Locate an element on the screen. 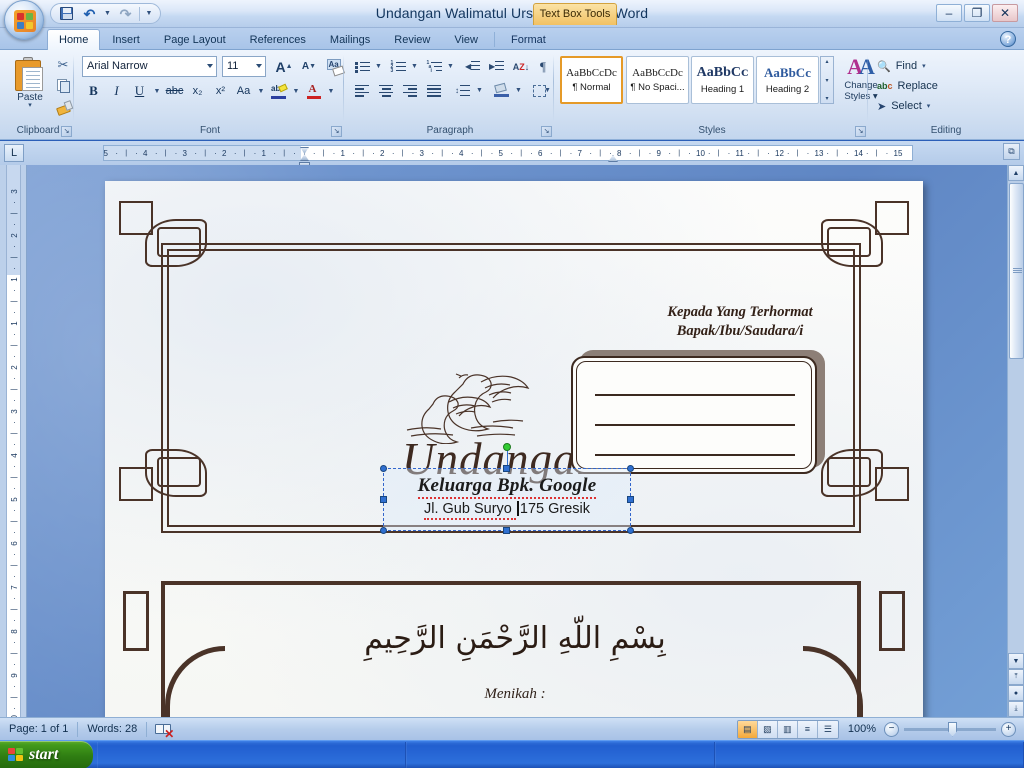 Image resolution: width=1024 pixels, height=768 pixels. shading-button is located at coordinates (501, 90).